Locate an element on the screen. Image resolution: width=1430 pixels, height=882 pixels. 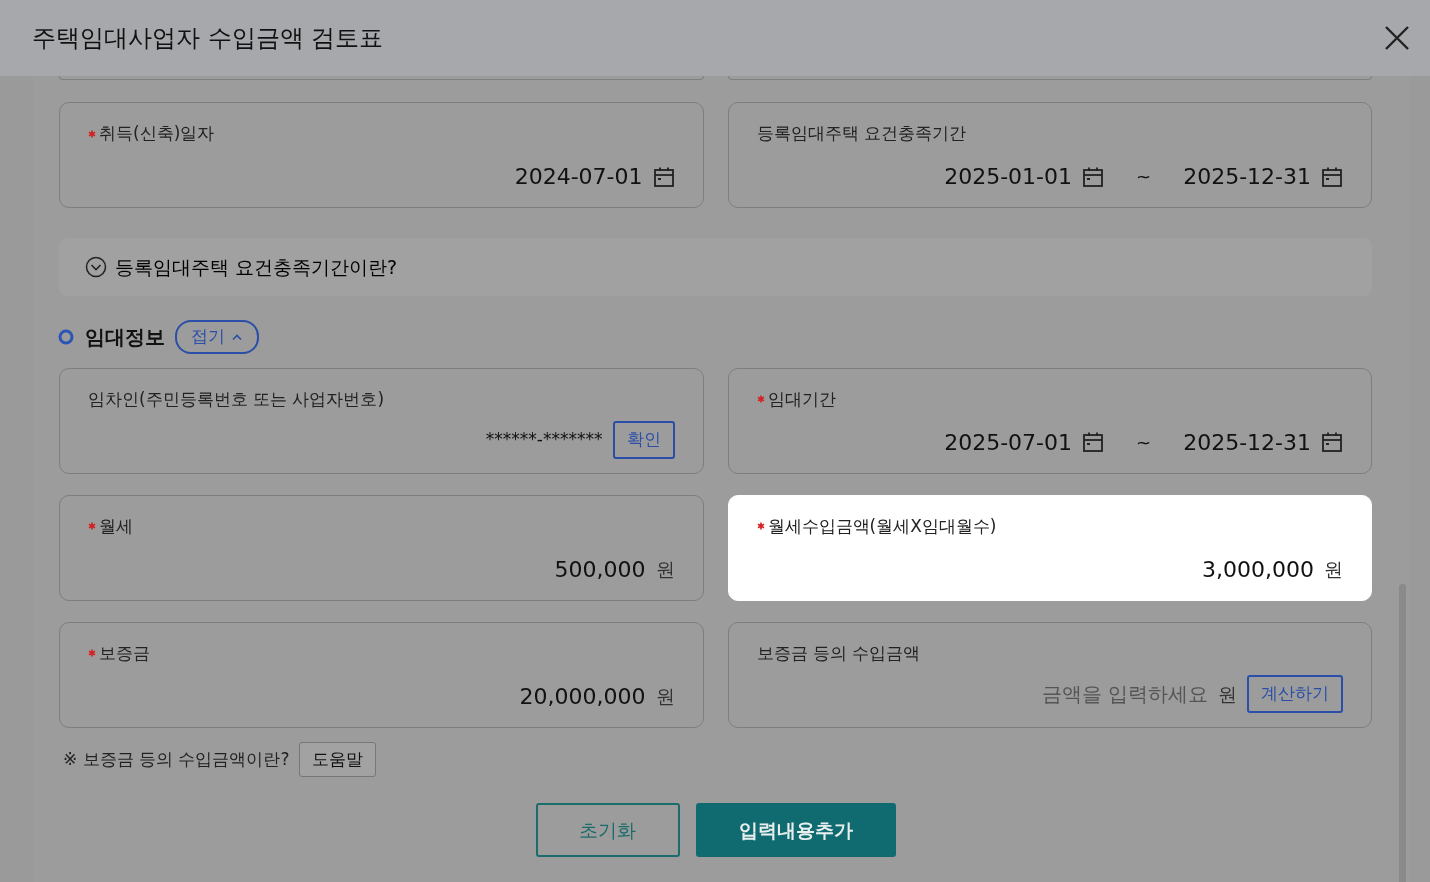
date-value: 2025-07-01 is located at coordinates (1008, 442).